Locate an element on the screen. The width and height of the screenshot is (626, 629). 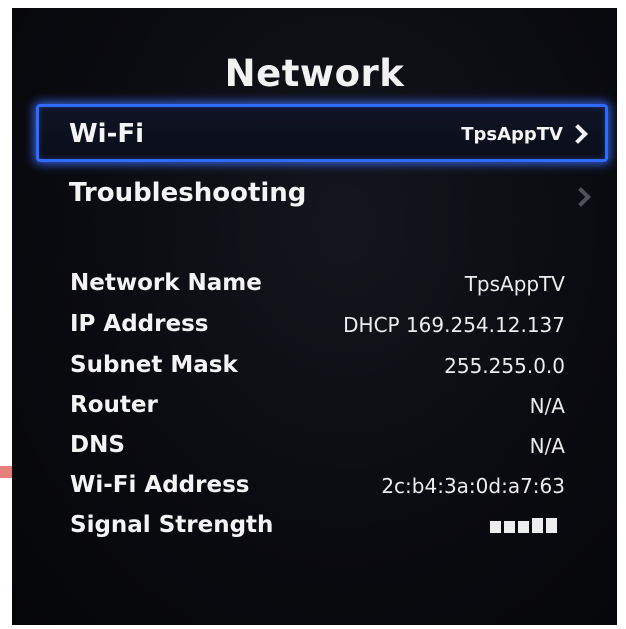
info-row-ip-address: IP Address DHCP 169.254.12.137 is located at coordinates (314, 329).